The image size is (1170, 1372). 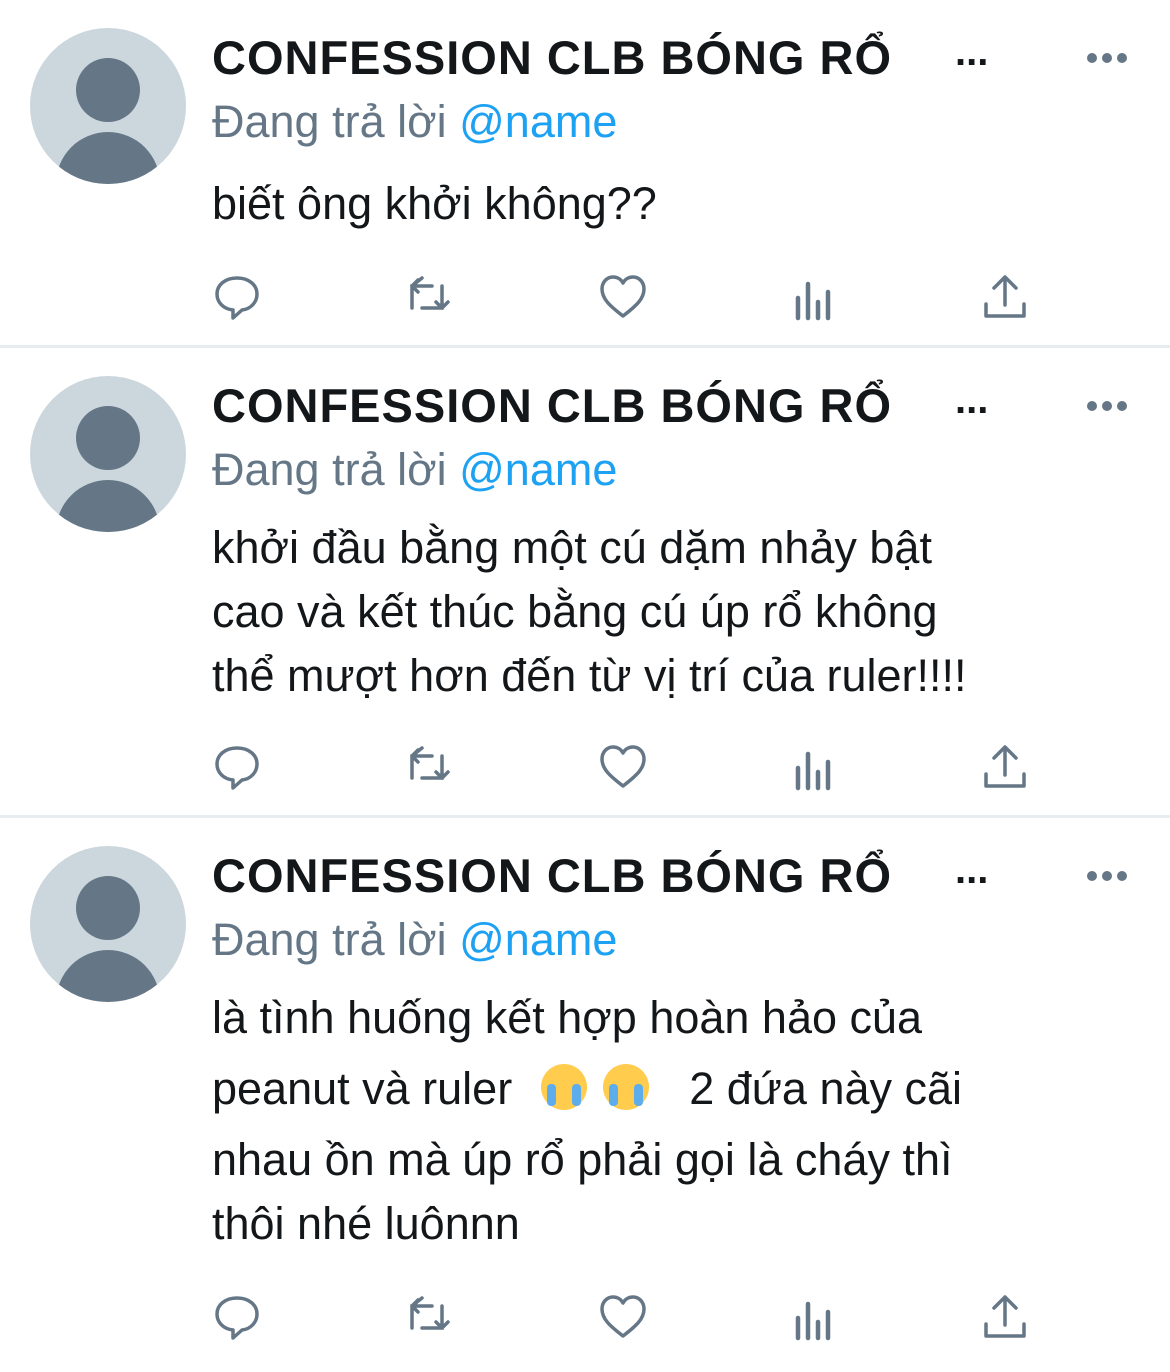 What do you see at coordinates (575, 611) in the screenshot?
I see `tweet-text-line: cao và kết thúc bằng cú úp rổ không` at bounding box center [575, 611].